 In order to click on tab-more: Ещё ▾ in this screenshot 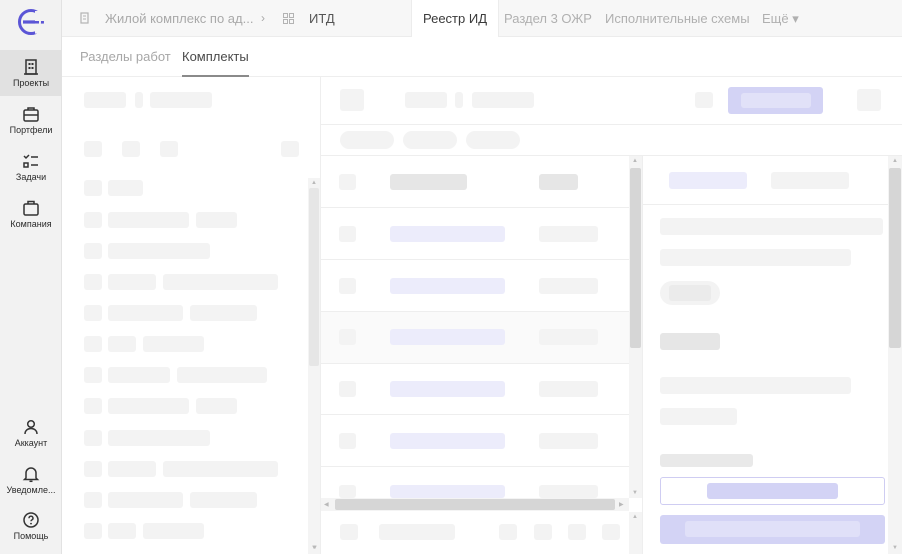, I will do `click(780, 18)`.